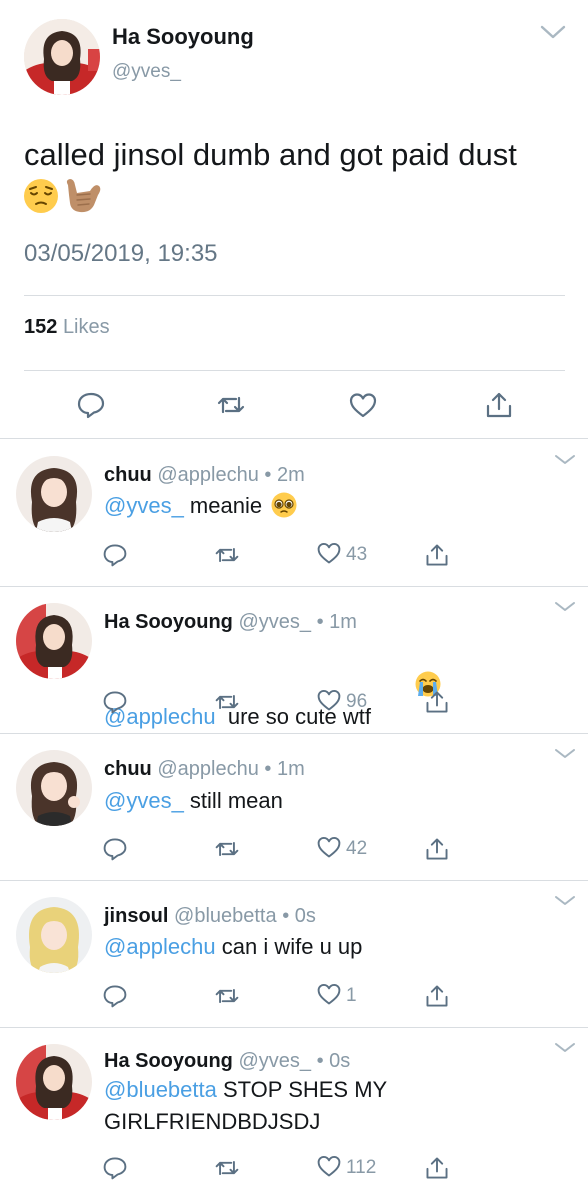 The image size is (588, 1200). What do you see at coordinates (223, 505) in the screenshot?
I see `reply-body: meanie` at bounding box center [223, 505].